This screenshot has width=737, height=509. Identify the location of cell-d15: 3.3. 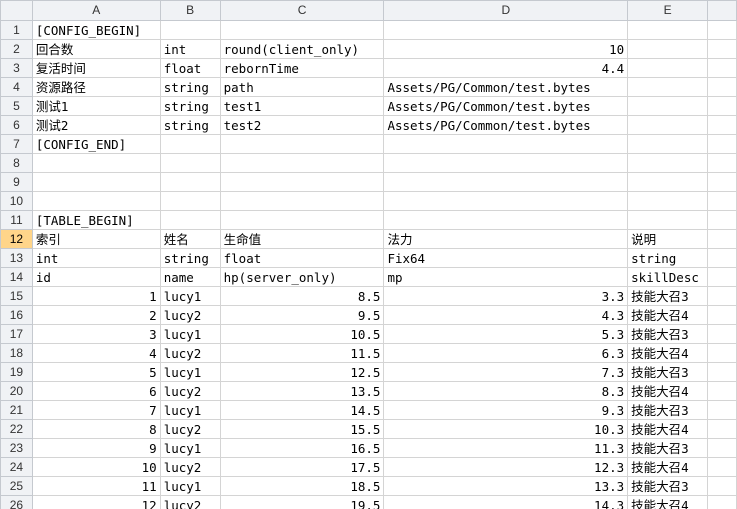
(506, 296).